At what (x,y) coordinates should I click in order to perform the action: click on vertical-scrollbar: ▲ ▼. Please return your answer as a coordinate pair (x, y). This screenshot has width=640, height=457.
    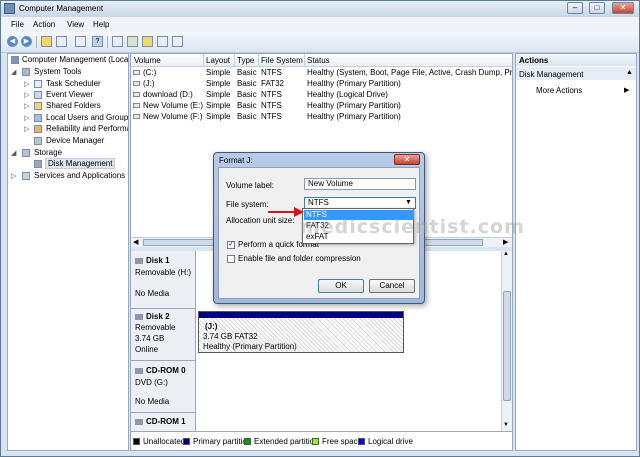
    Looking at the image, I should click on (506, 341).